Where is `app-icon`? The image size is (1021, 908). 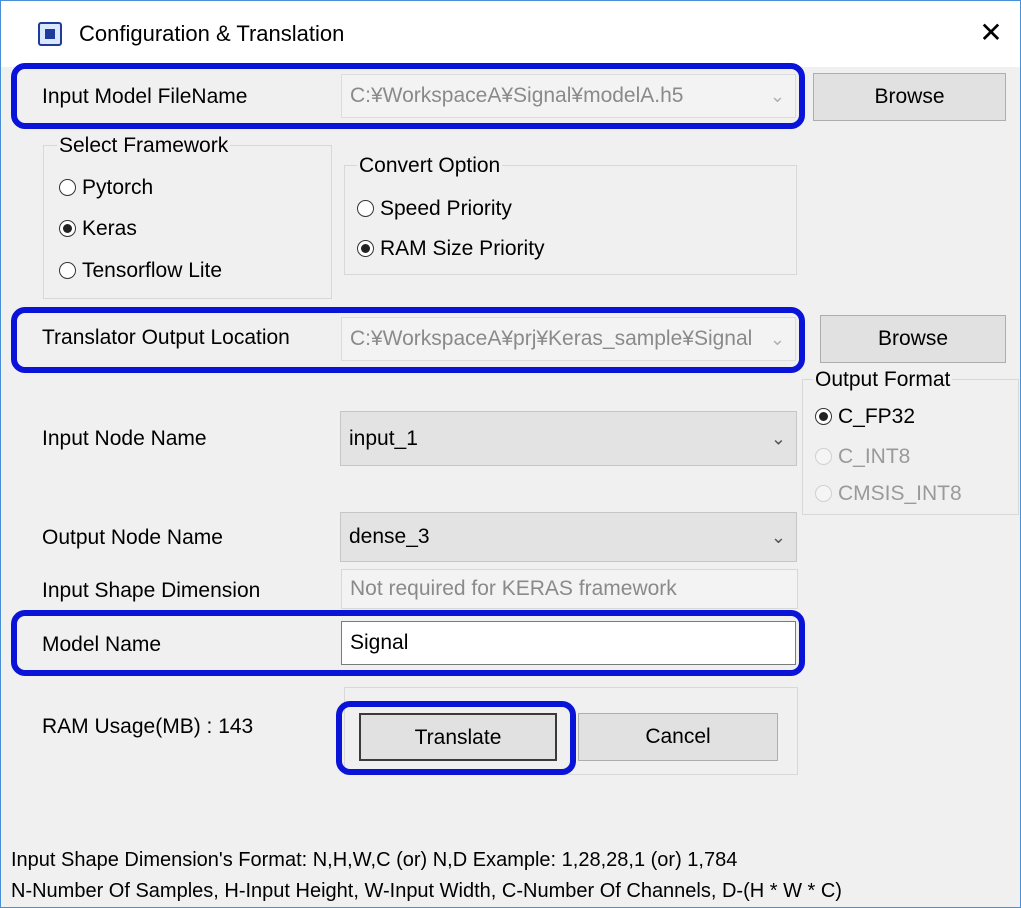 app-icon is located at coordinates (50, 34).